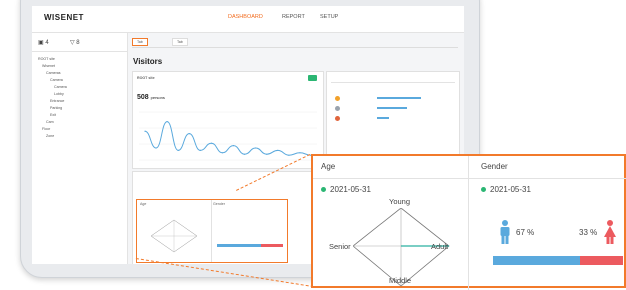  What do you see at coordinates (140, 42) in the screenshot?
I see `tab-active: Tab` at bounding box center [140, 42].